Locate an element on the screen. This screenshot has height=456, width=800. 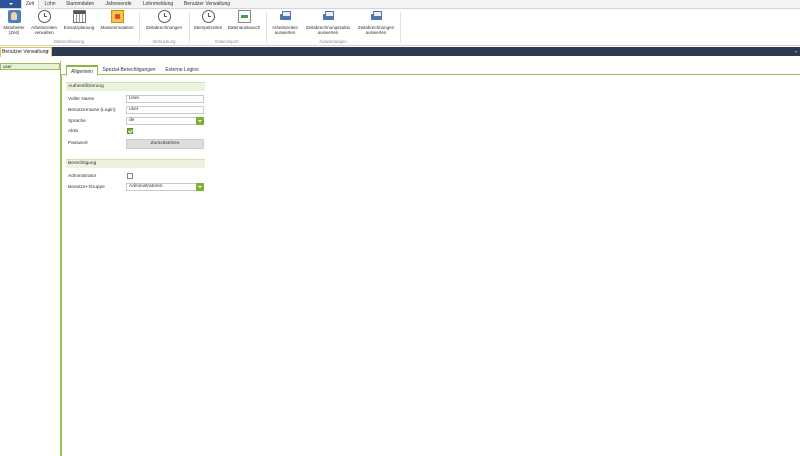
mass-mutation-label: Massenmutation is located at coordinates (117, 27).